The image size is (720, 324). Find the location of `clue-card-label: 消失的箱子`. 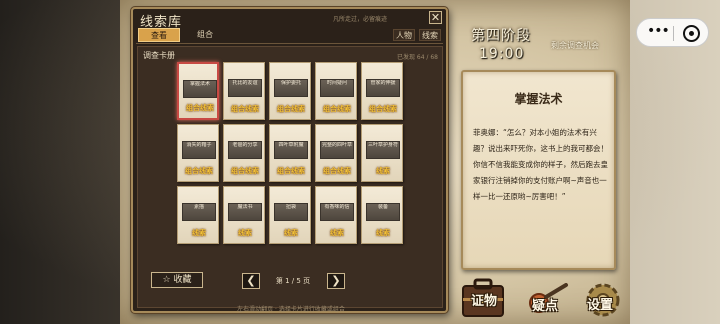

clue-card-label: 消失的箱子 is located at coordinates (199, 145).